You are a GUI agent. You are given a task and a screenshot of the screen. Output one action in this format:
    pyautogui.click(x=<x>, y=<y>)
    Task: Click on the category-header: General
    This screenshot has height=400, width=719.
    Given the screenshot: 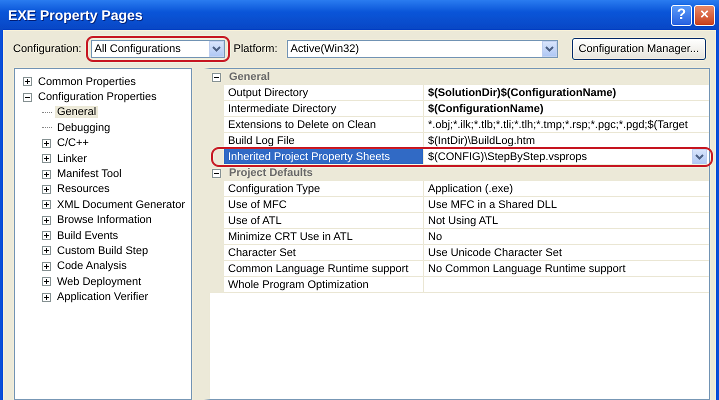 What is the action you would take?
    pyautogui.click(x=249, y=77)
    